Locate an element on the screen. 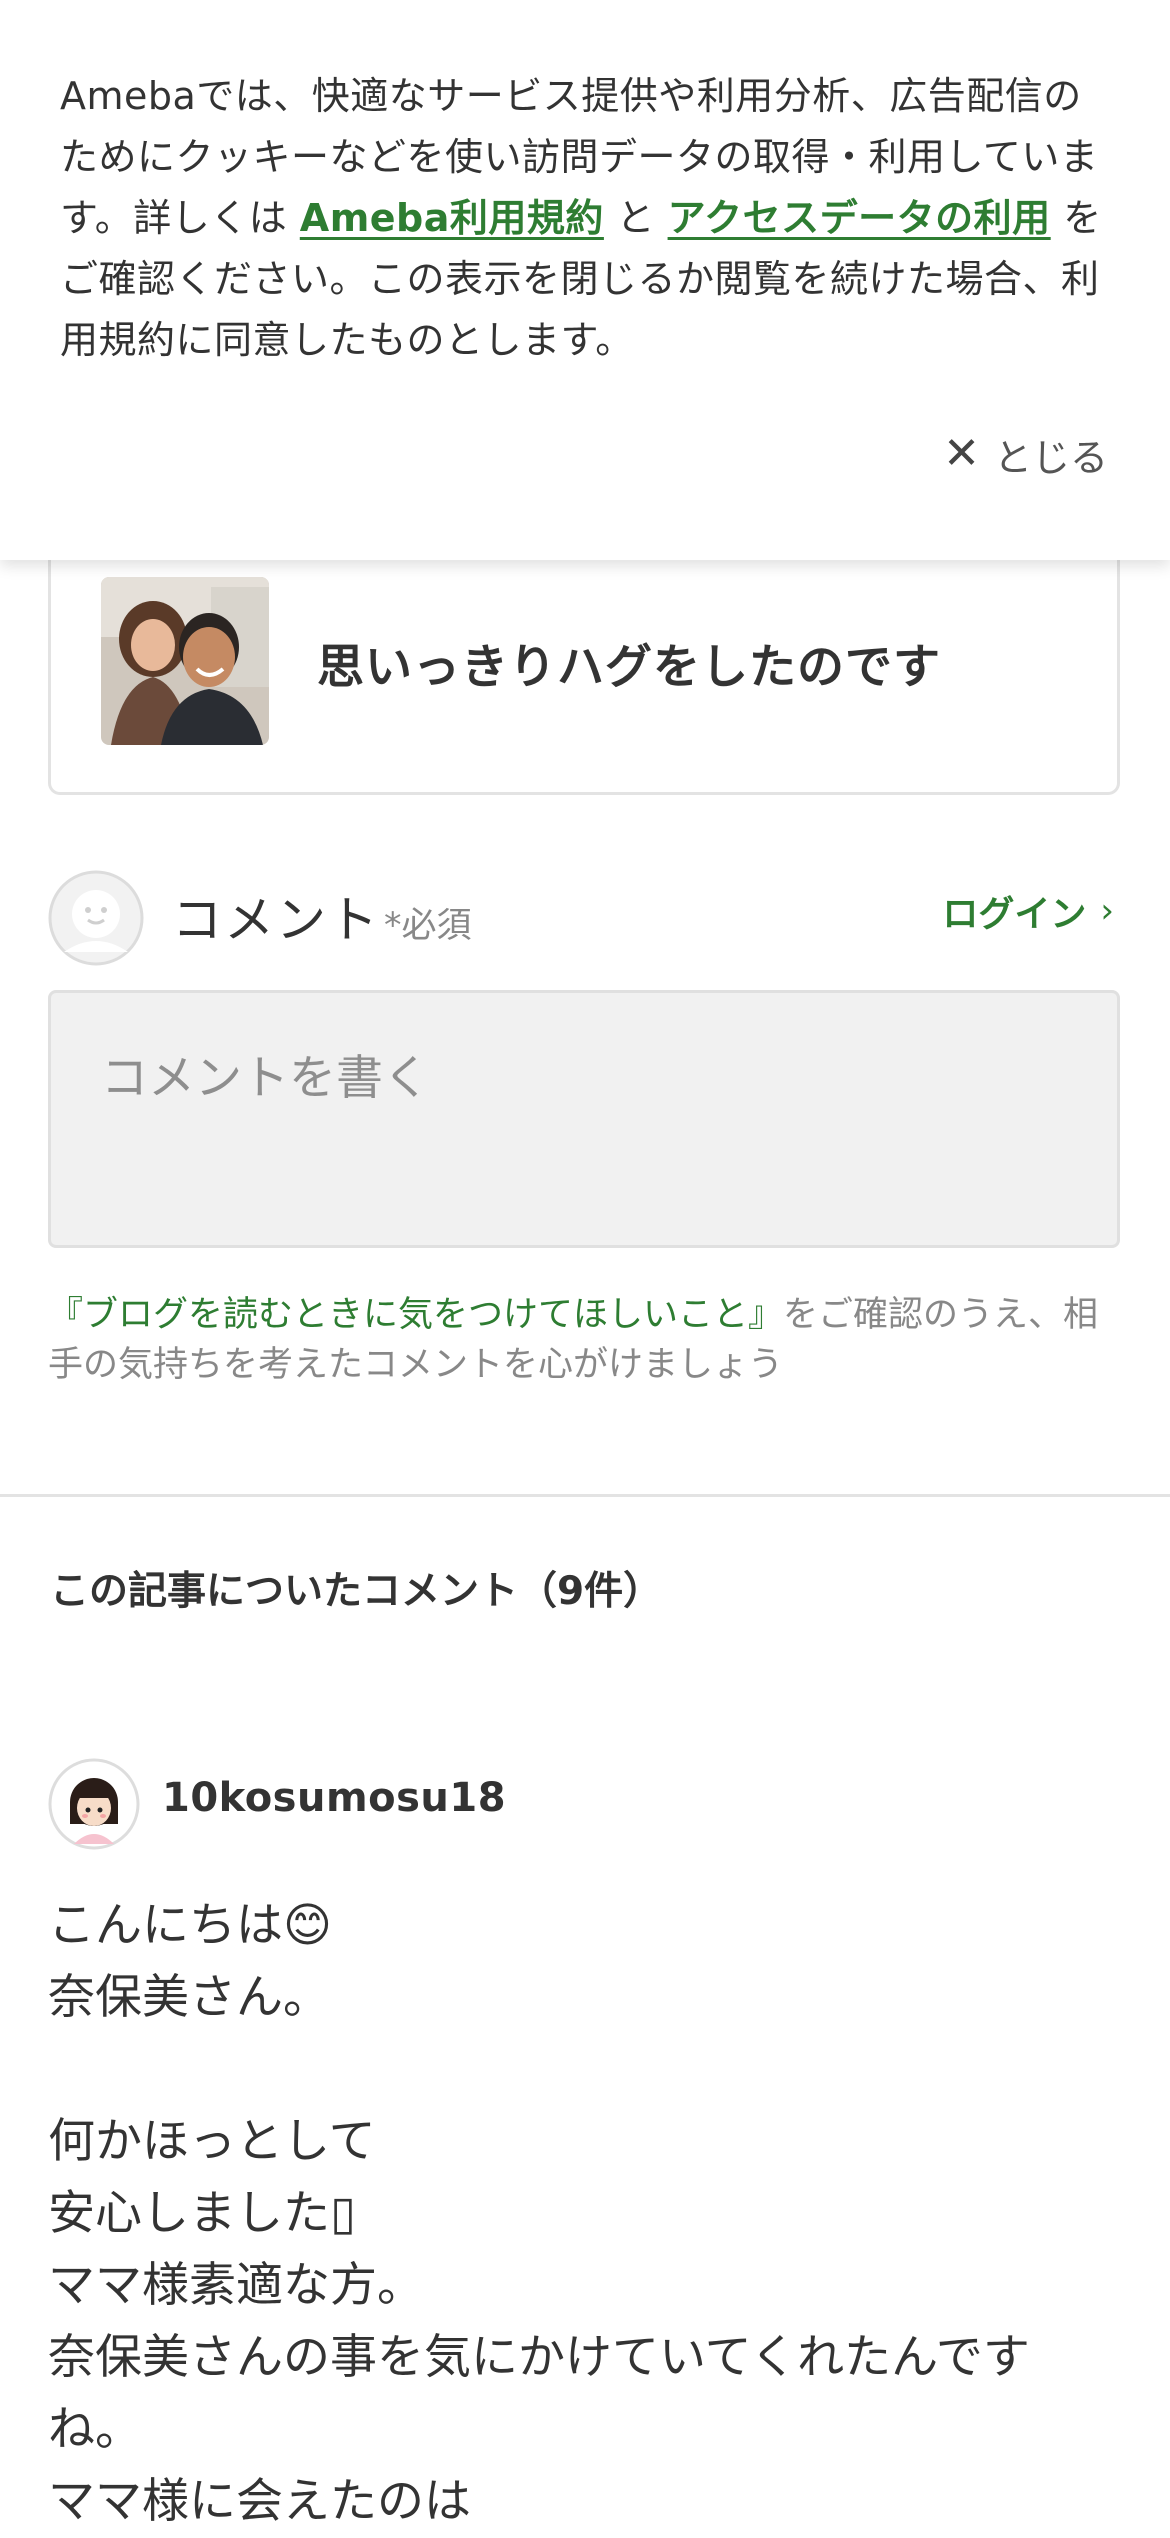  comment-line: 安心しました▯ is located at coordinates (202, 2213).